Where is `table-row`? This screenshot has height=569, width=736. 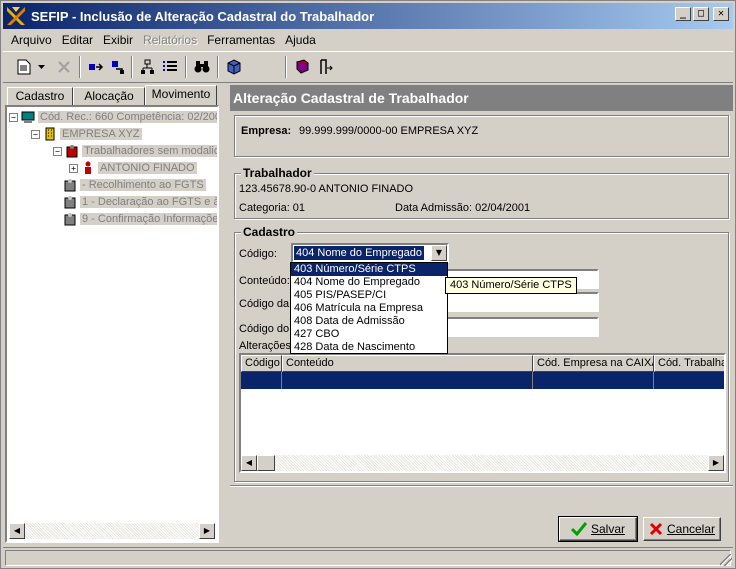
table-row is located at coordinates (482, 380).